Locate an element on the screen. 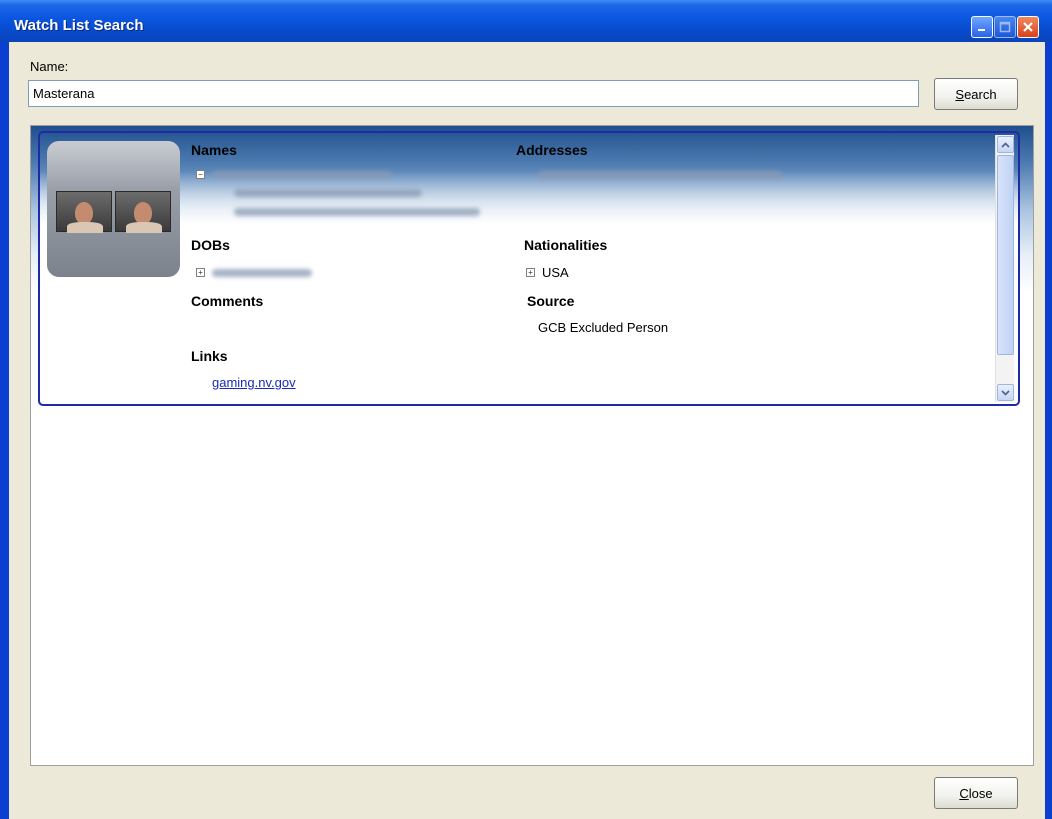  redacted-address is located at coordinates (660, 175).